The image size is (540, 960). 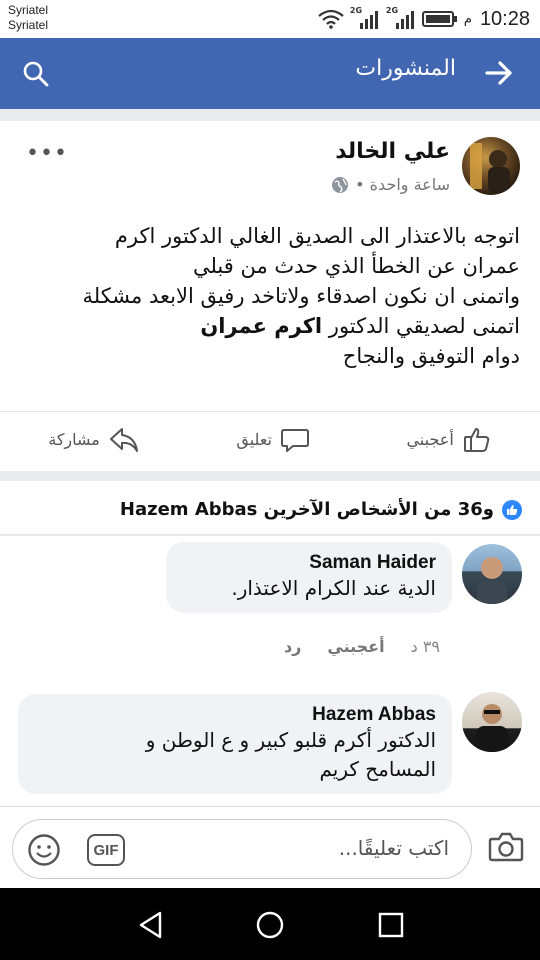 What do you see at coordinates (151, 925) in the screenshot?
I see `back-nav-icon` at bounding box center [151, 925].